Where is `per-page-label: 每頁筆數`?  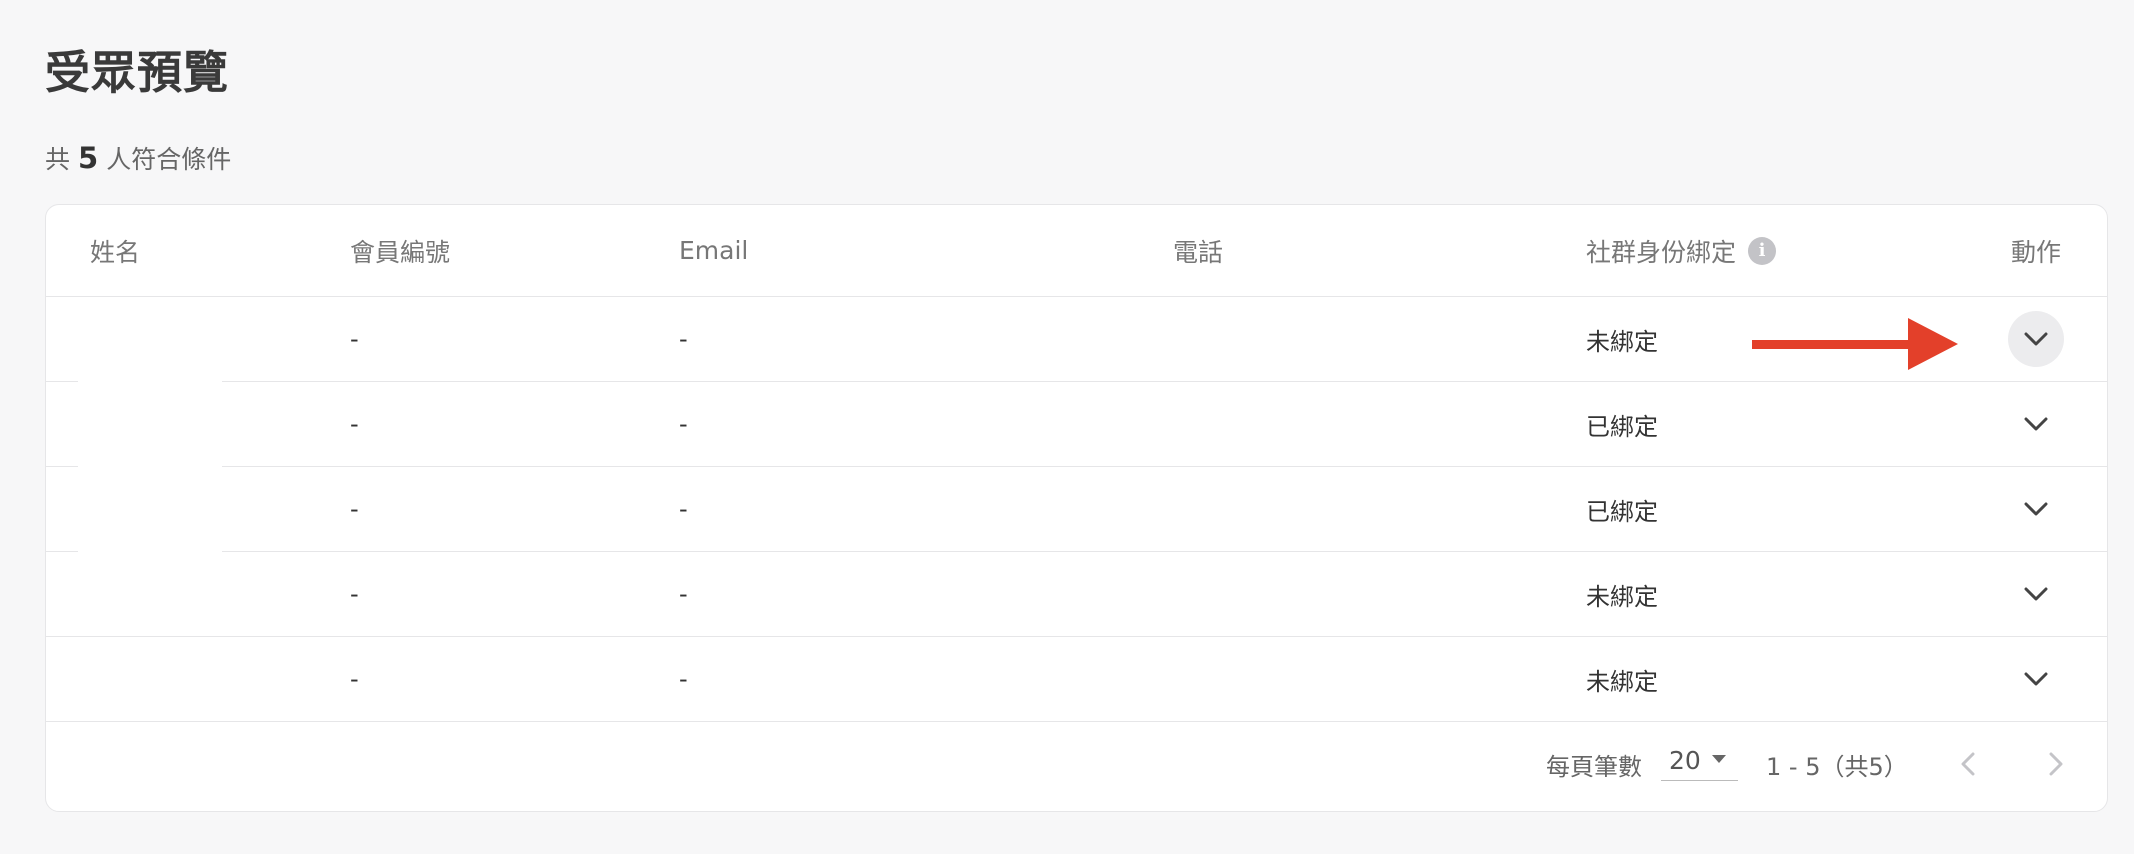
per-page-label: 每頁筆數 is located at coordinates (1594, 767).